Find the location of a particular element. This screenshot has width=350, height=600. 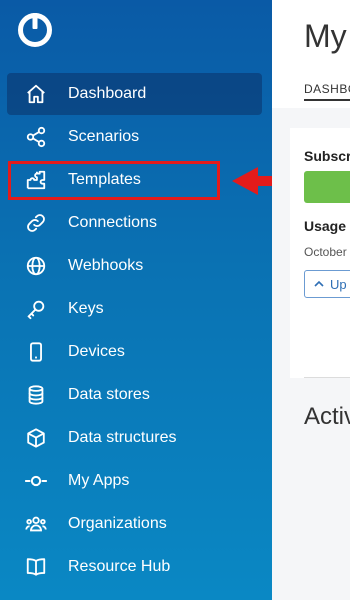

sidebar-item-data-stores: Data stores is located at coordinates (136, 394).